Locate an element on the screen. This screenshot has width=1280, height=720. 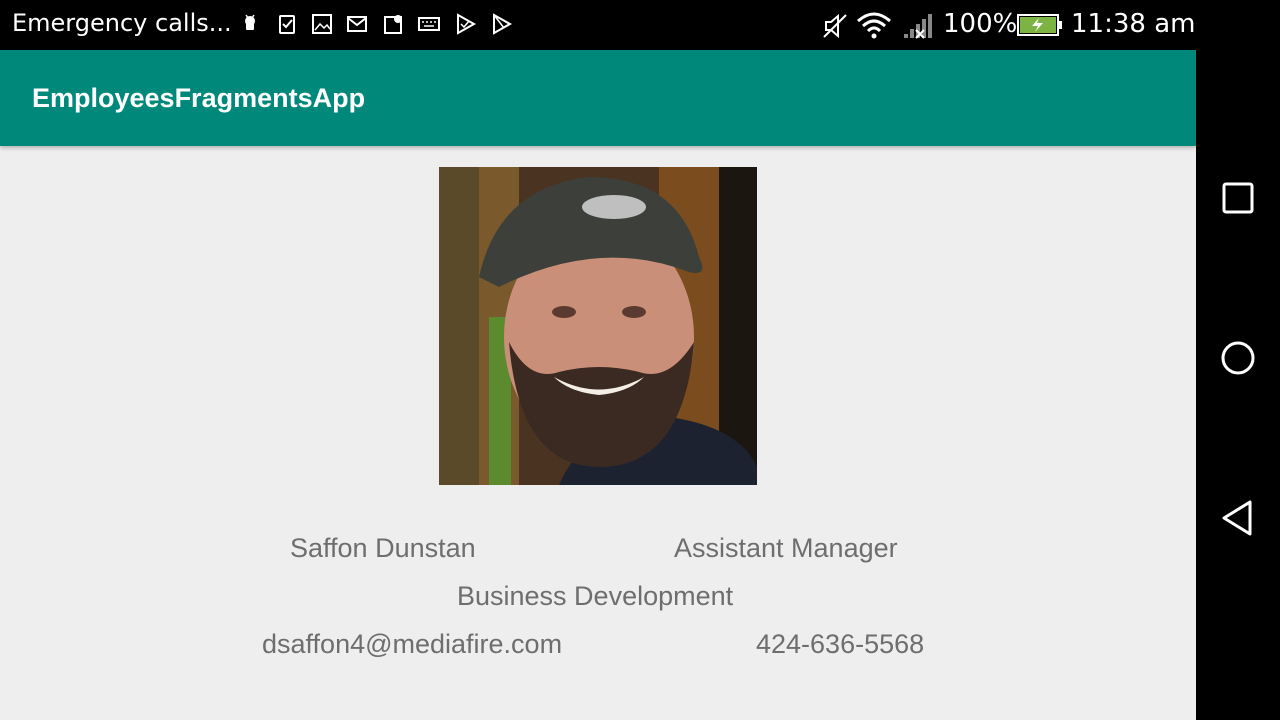
keyboard-icon is located at coordinates (429, 24).